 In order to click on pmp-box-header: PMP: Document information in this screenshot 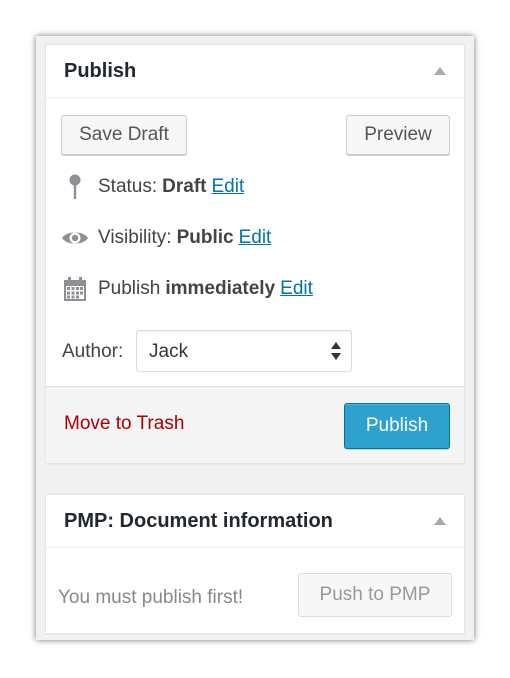, I will do `click(255, 521)`.